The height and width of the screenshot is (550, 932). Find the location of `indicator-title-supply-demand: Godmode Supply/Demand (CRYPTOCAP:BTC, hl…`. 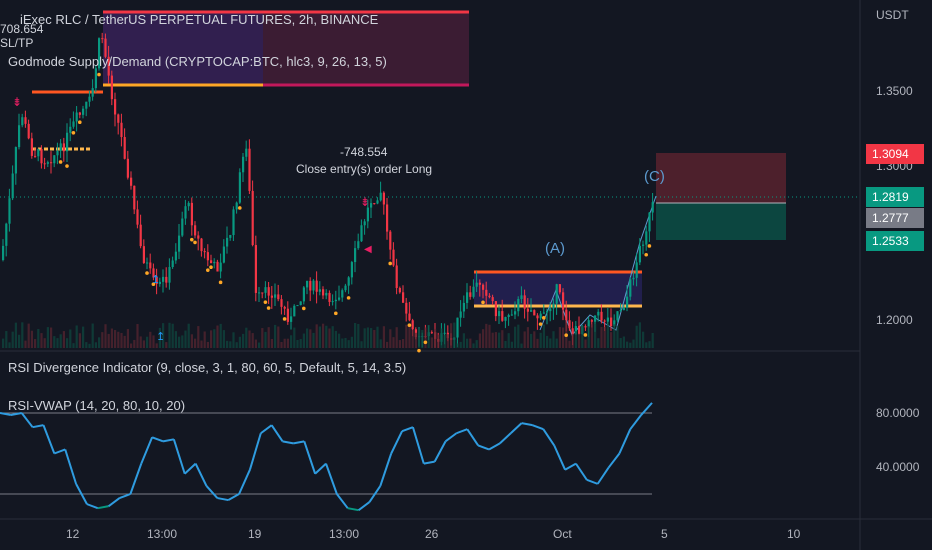

indicator-title-supply-demand: Godmode Supply/Demand (CRYPTOCAP:BTC, hl… is located at coordinates (197, 61).